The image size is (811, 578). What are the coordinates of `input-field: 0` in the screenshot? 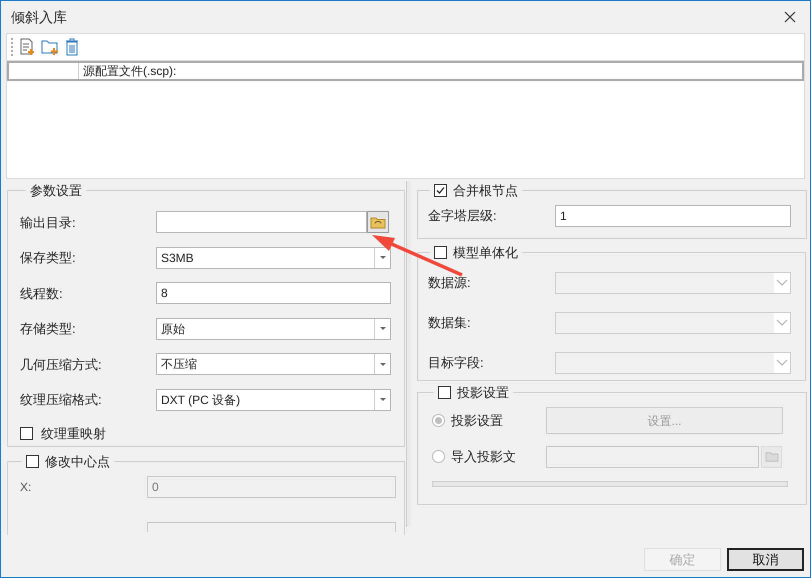 It's located at (271, 487).